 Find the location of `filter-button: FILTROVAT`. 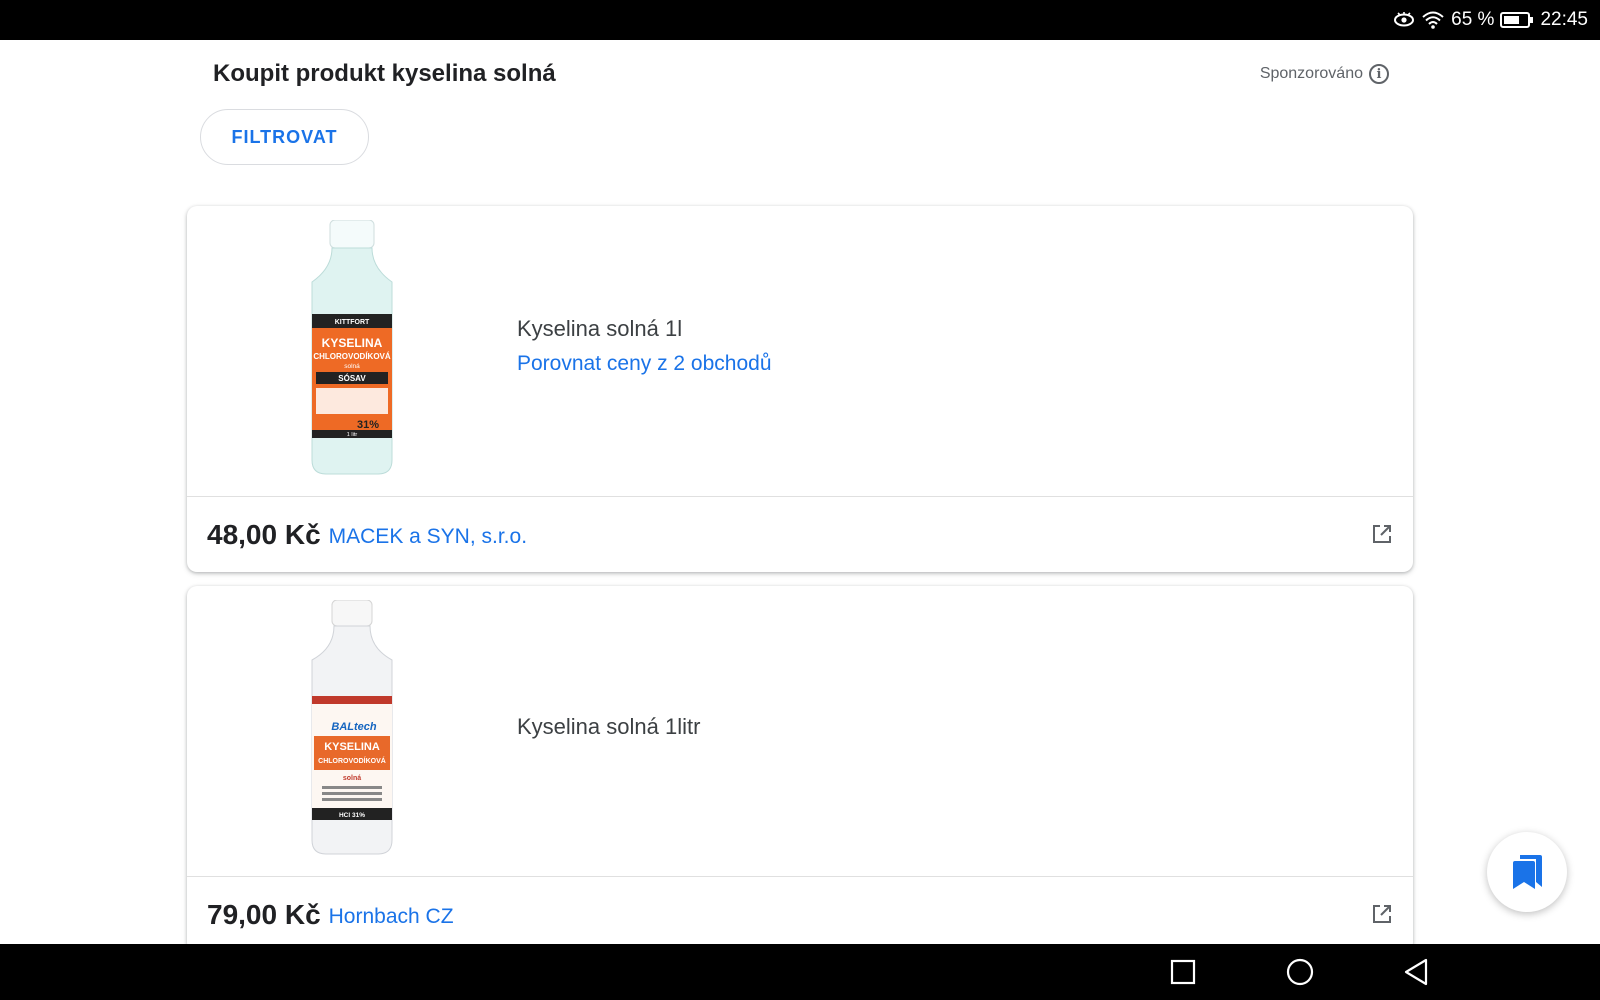

filter-button: FILTROVAT is located at coordinates (284, 137).